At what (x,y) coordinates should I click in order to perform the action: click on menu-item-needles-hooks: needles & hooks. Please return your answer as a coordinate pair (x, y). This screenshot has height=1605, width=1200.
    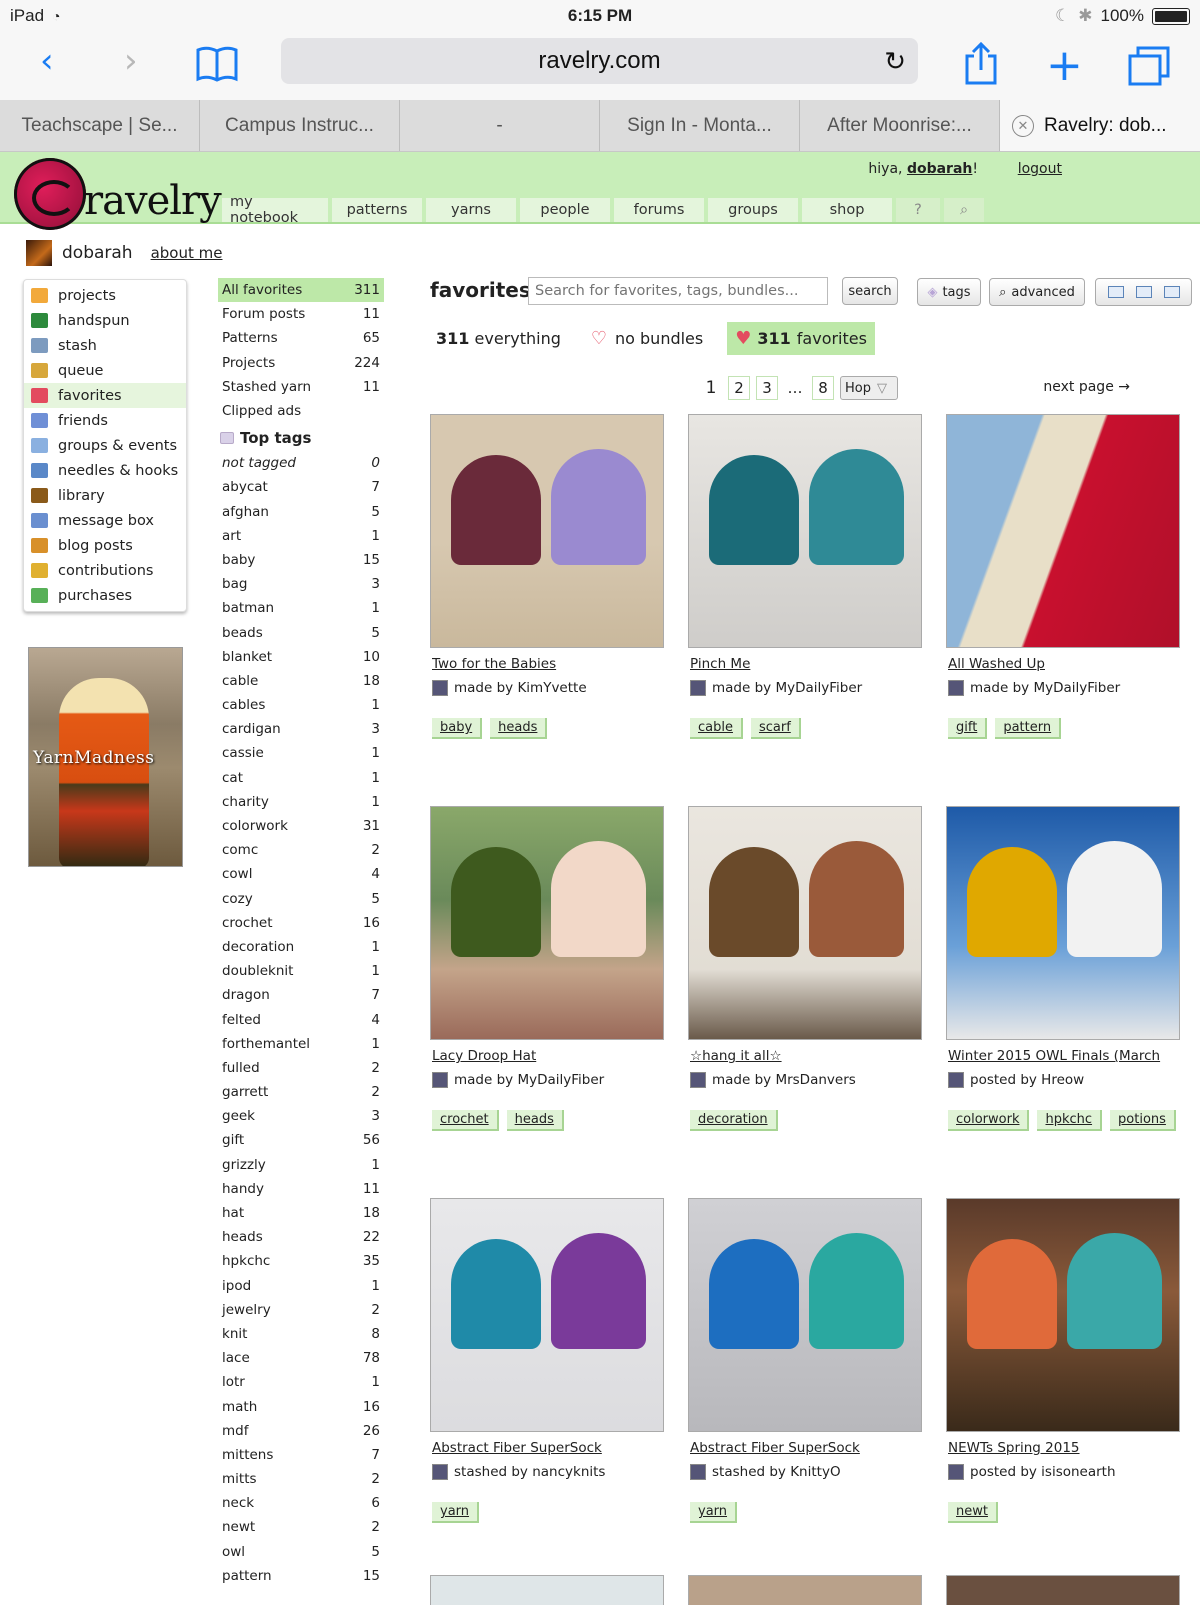
    Looking at the image, I should click on (105, 470).